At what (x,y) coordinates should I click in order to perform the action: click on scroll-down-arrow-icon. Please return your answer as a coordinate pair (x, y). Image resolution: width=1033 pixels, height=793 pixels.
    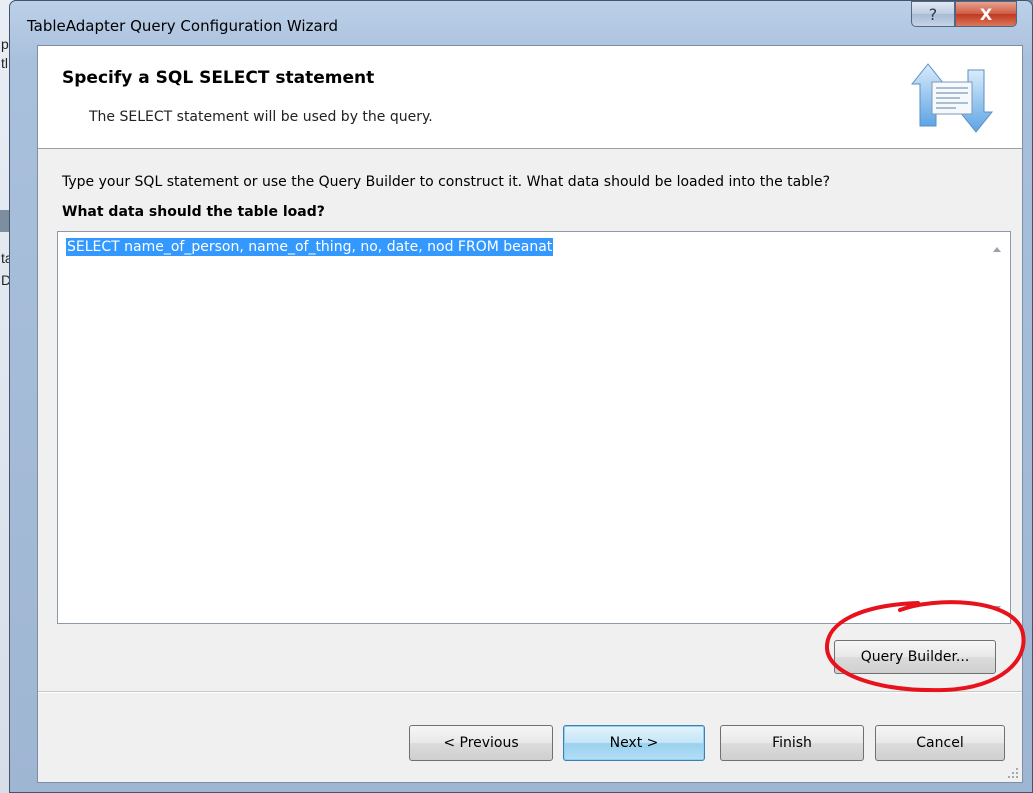
    Looking at the image, I should click on (997, 608).